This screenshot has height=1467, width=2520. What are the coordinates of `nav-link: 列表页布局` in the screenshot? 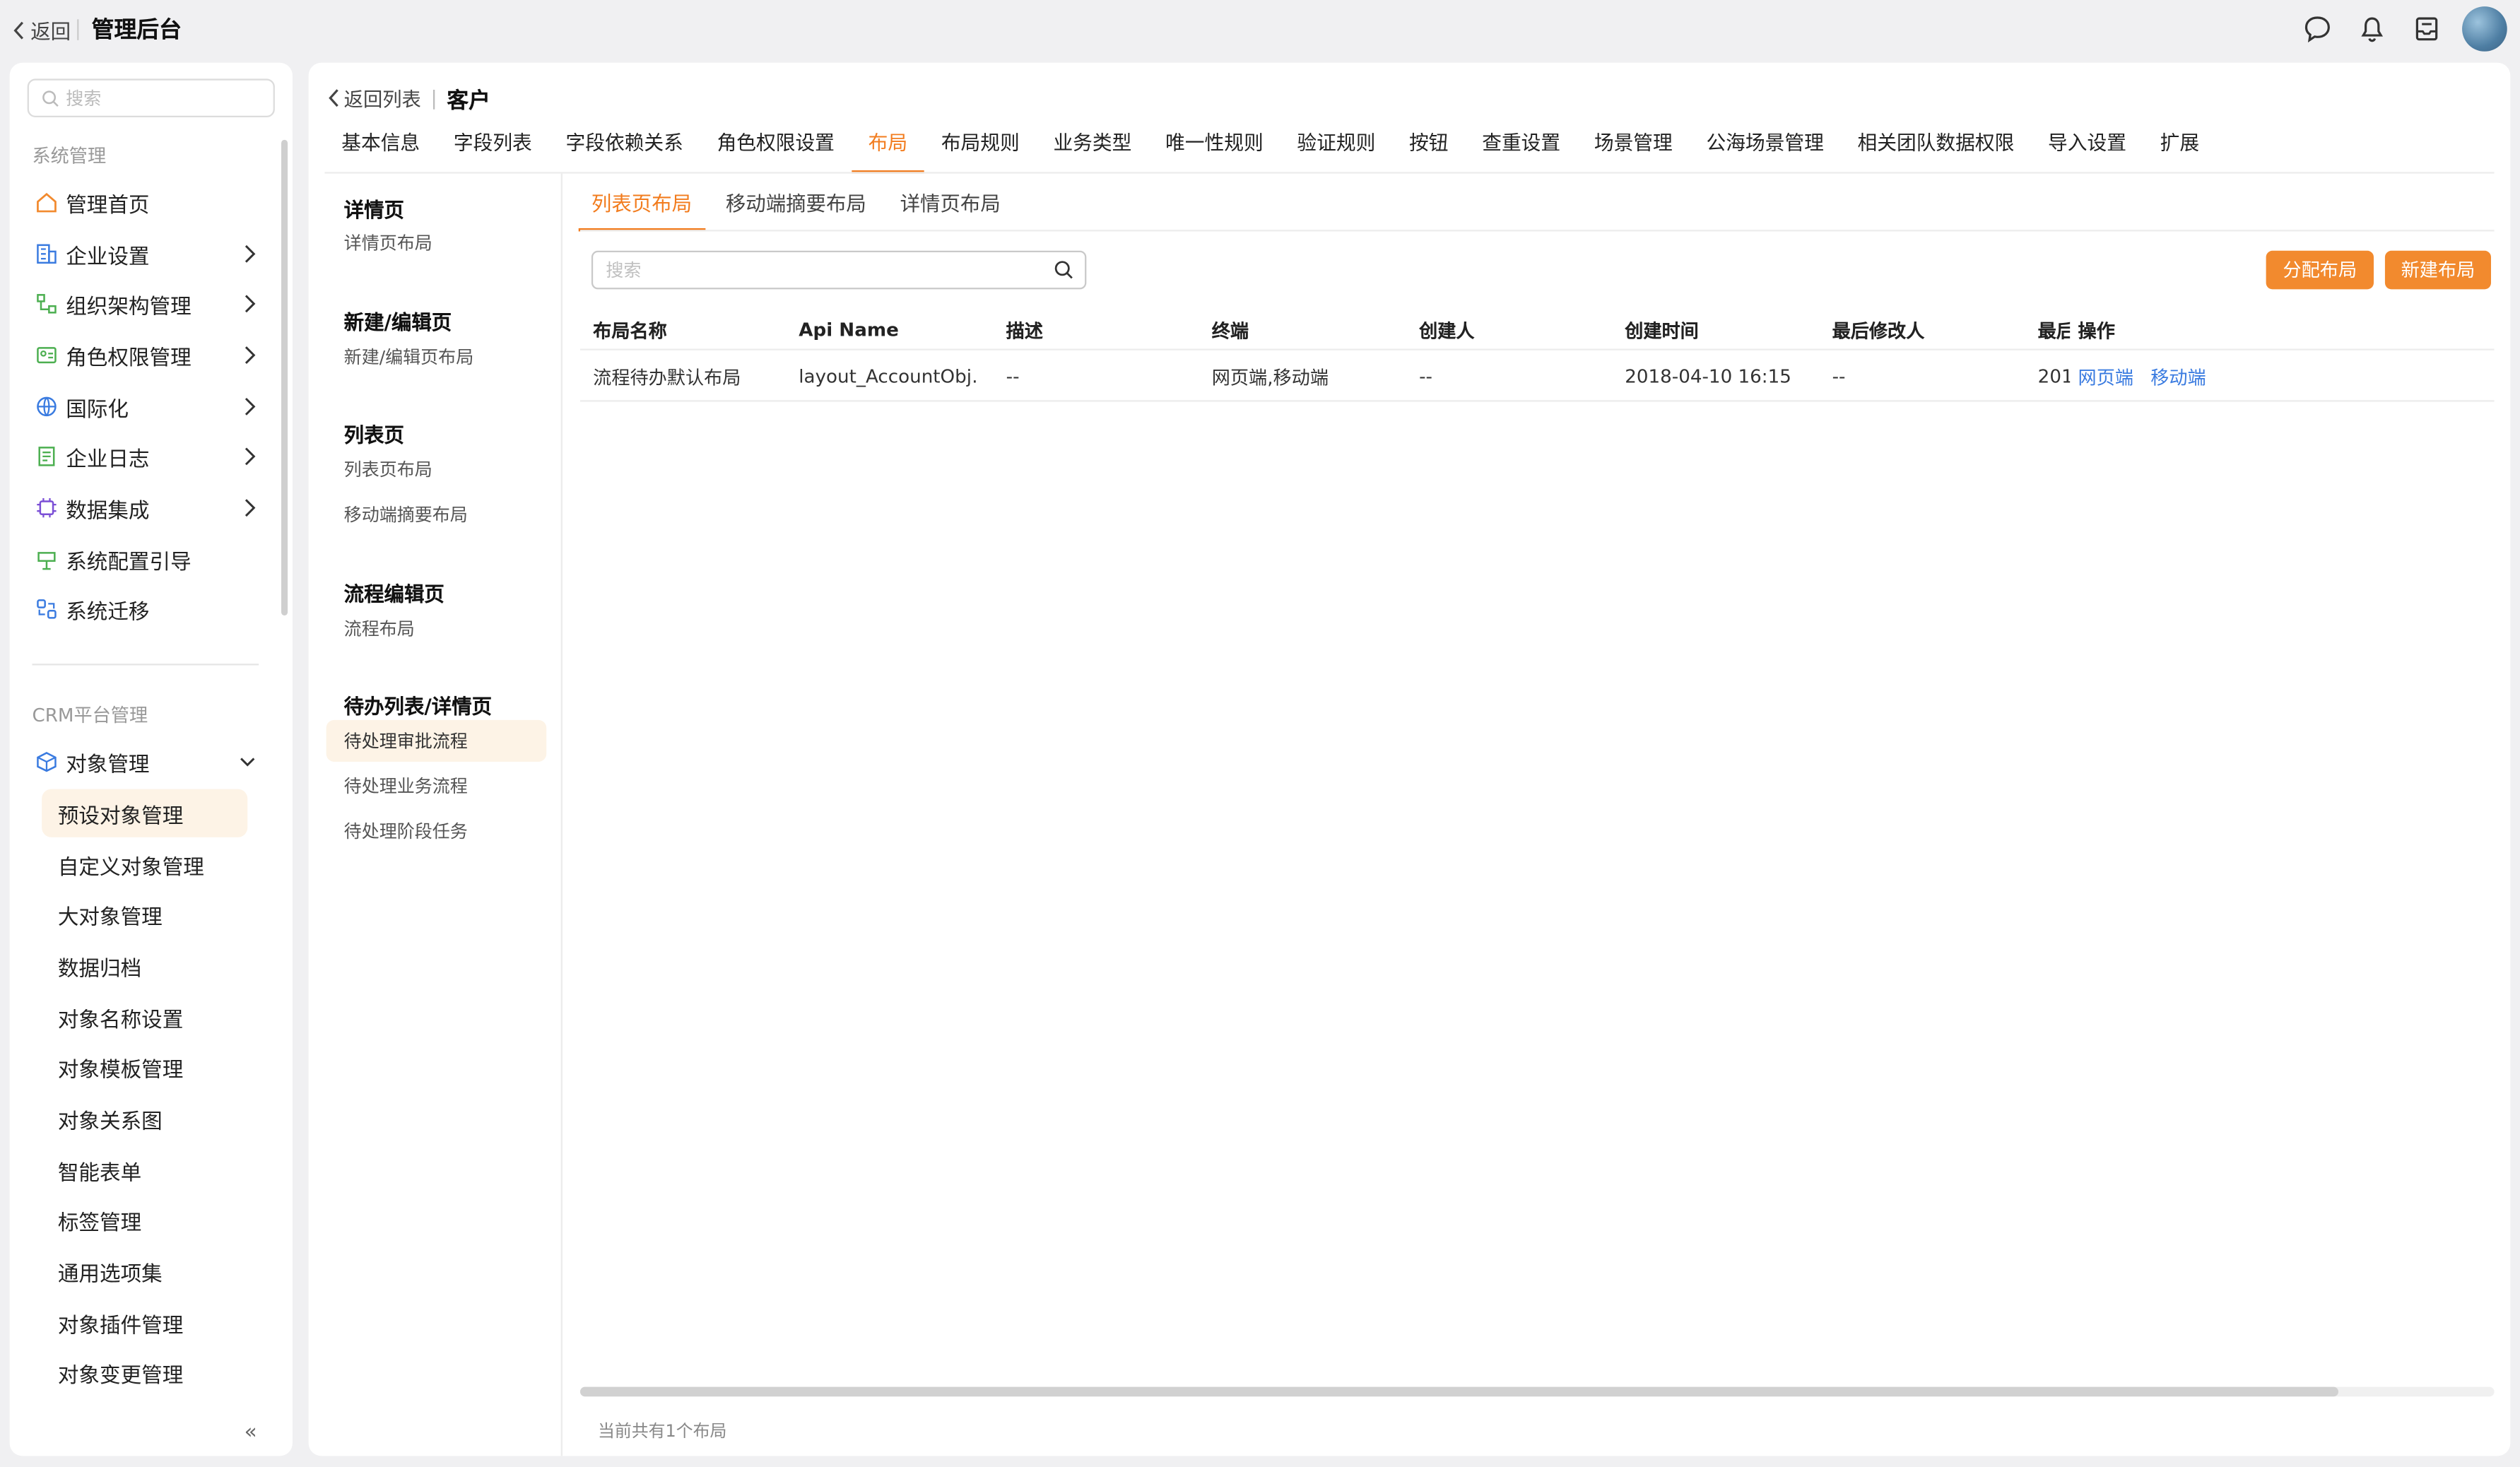 It's located at (437, 469).